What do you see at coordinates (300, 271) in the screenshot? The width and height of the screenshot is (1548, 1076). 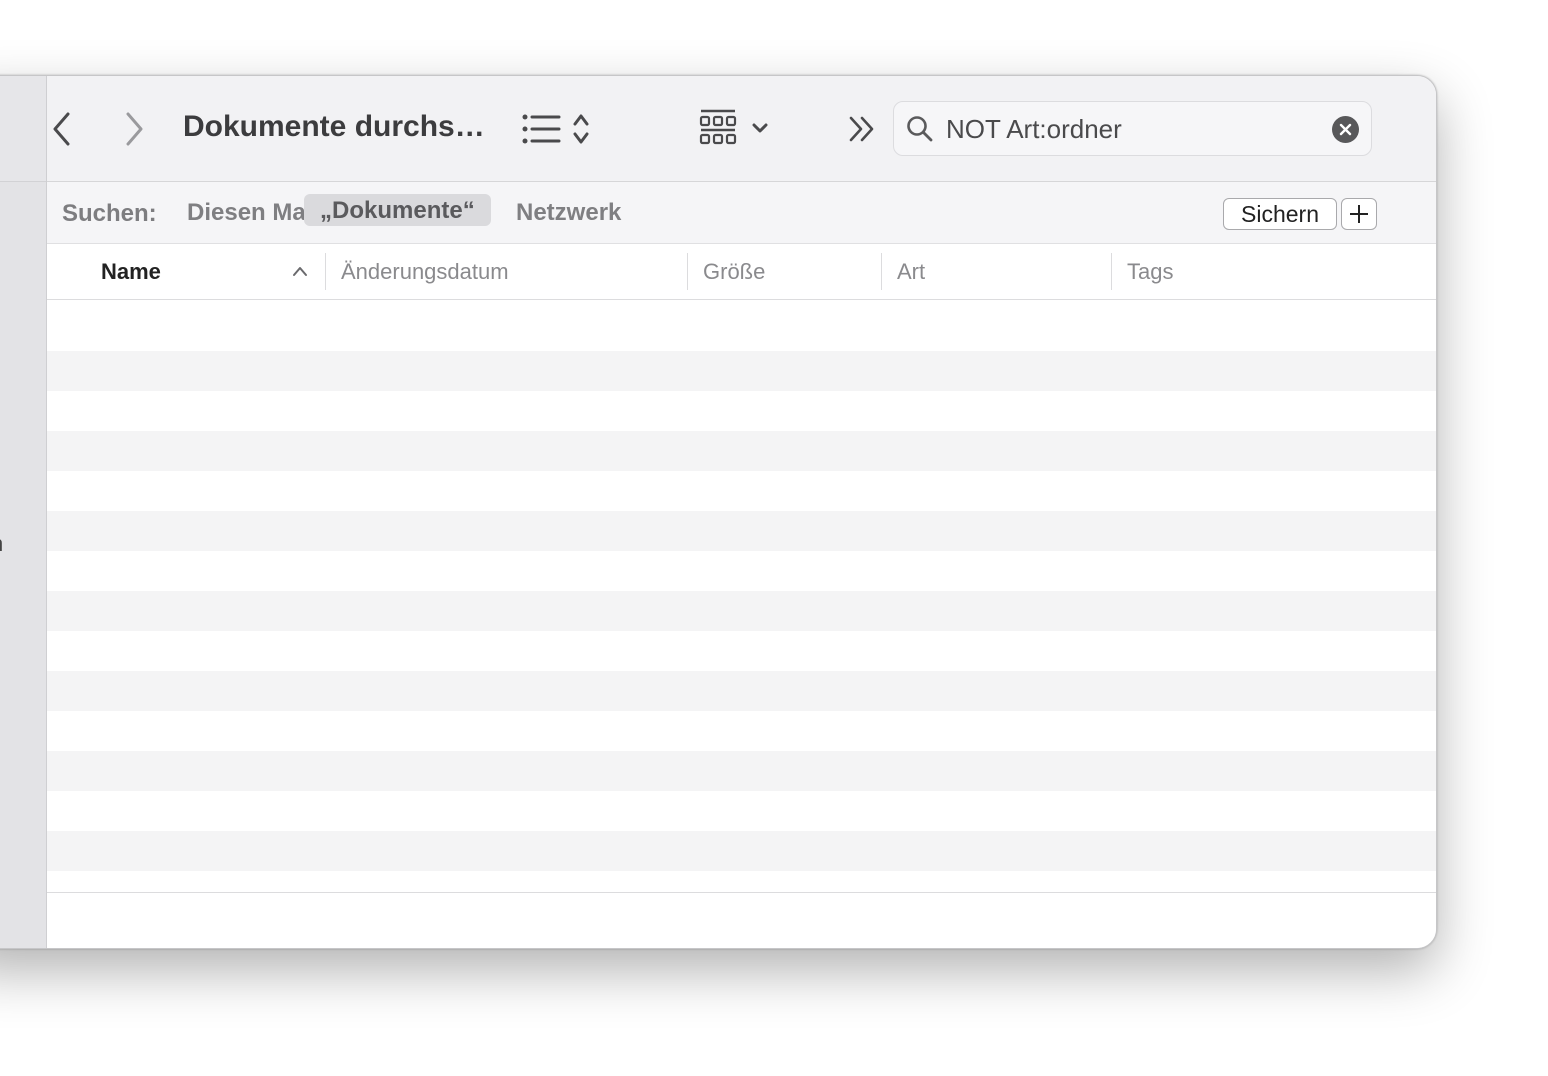 I see `chevron-up-icon` at bounding box center [300, 271].